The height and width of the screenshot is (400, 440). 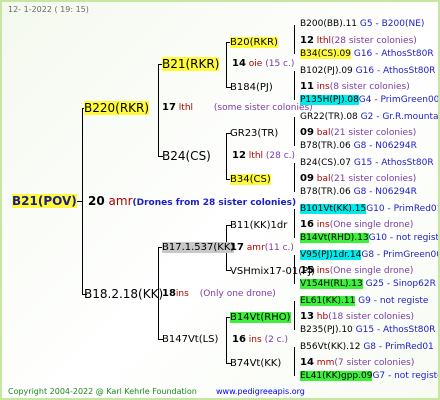 What do you see at coordinates (370, 238) in the screenshot?
I see `queen-b14-rhd: B14Vt(RHD).13G10 - not registe` at bounding box center [370, 238].